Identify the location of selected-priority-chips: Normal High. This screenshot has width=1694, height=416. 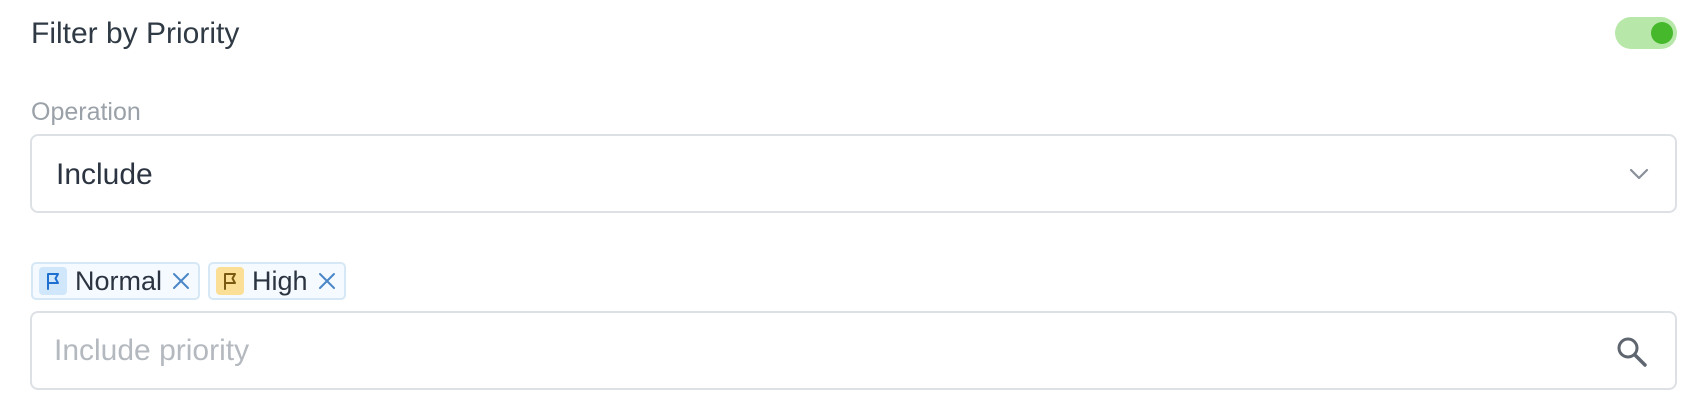
(188, 282).